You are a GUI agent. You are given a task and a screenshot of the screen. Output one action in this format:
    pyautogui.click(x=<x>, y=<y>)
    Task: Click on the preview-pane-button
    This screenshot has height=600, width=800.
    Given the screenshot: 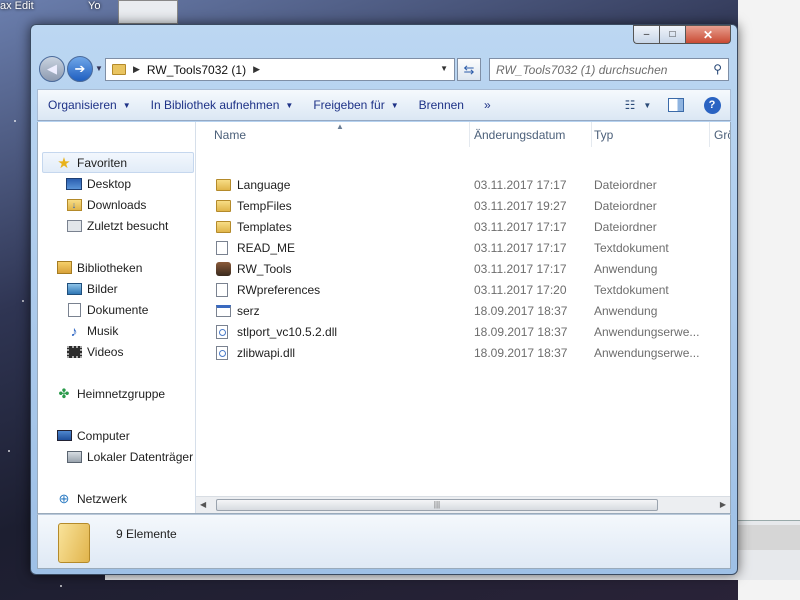 What is the action you would take?
    pyautogui.click(x=676, y=105)
    